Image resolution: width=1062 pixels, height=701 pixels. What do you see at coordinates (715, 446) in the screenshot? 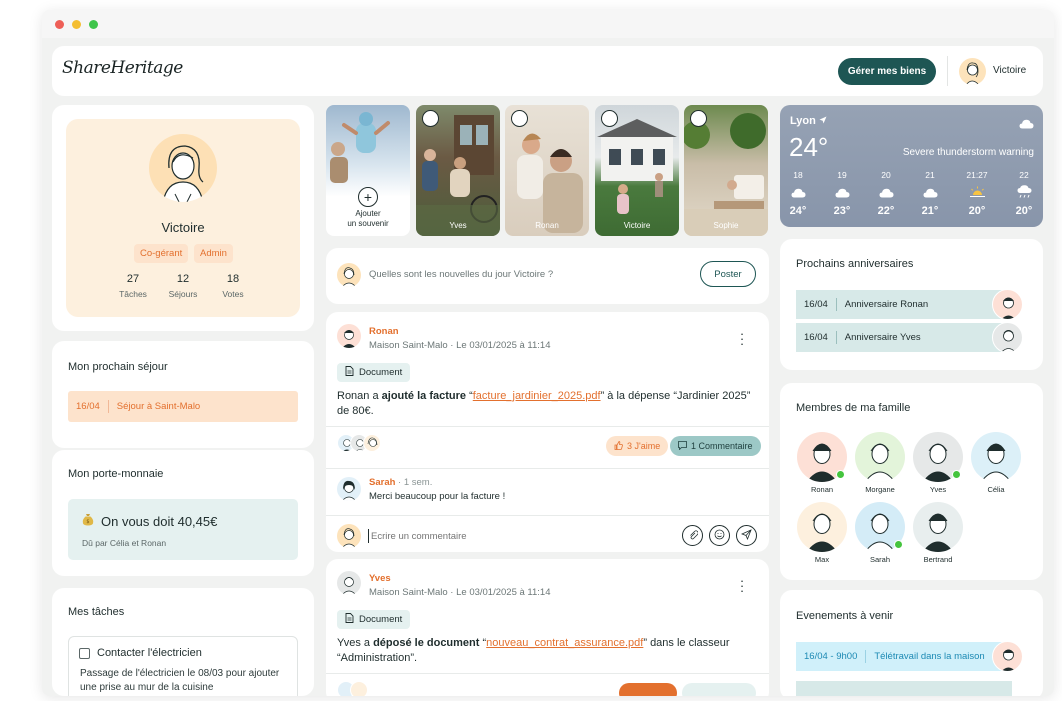
I see `comments-button: 1 Commentaire` at bounding box center [715, 446].